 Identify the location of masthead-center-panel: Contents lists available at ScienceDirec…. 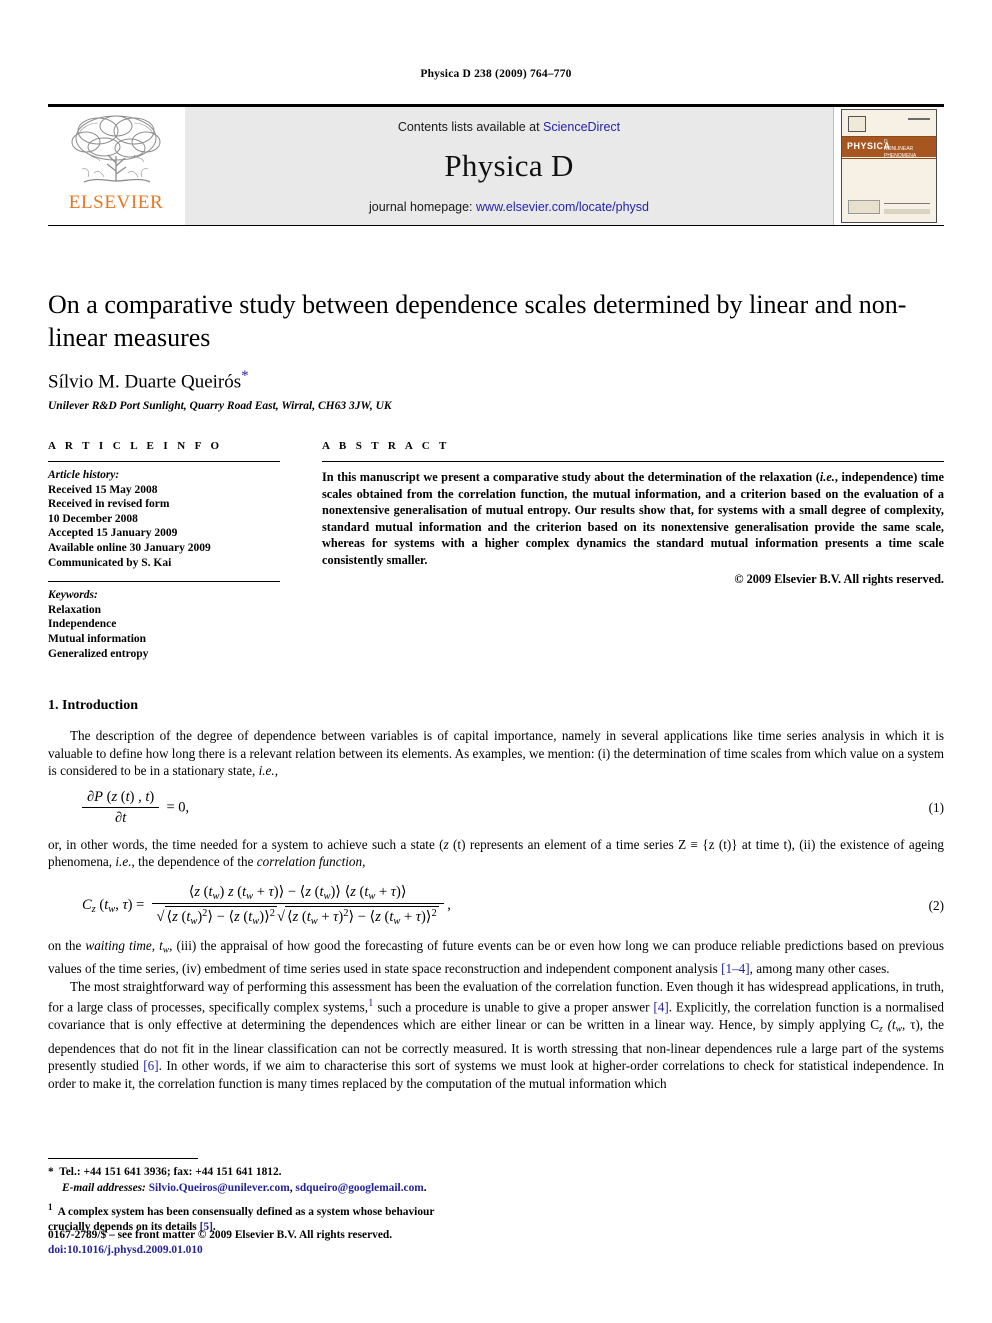
(508, 166).